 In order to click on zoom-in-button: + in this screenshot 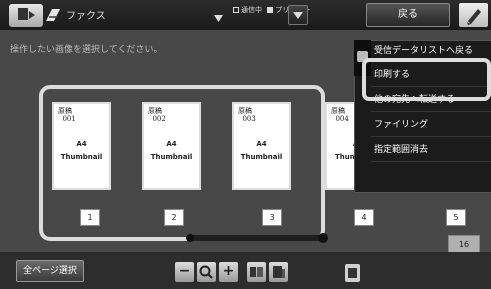, I will do `click(228, 272)`.